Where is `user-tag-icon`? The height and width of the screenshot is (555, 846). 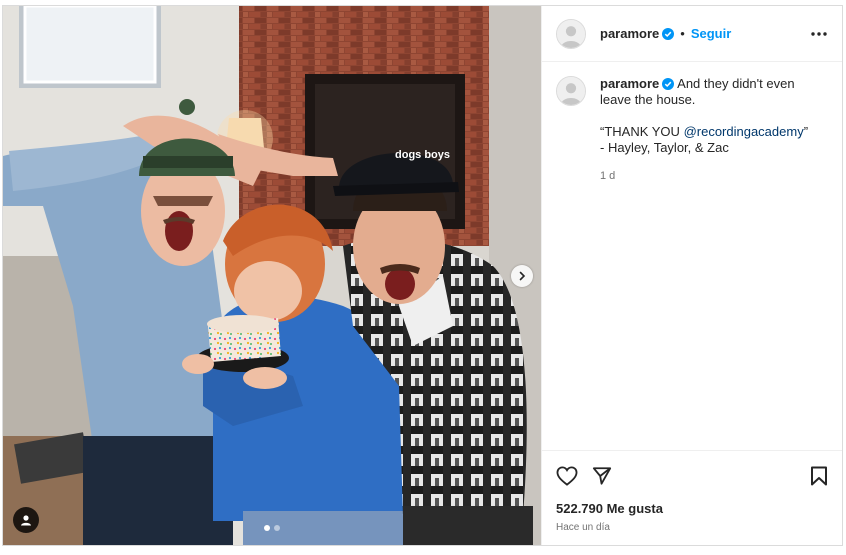
user-tag-icon is located at coordinates (26, 520).